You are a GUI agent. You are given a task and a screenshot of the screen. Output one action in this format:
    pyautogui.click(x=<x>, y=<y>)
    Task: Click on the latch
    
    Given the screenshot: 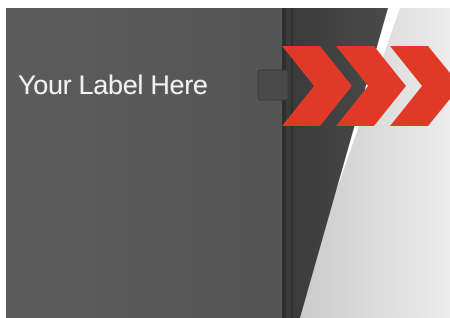 What is the action you would take?
    pyautogui.click(x=273, y=85)
    